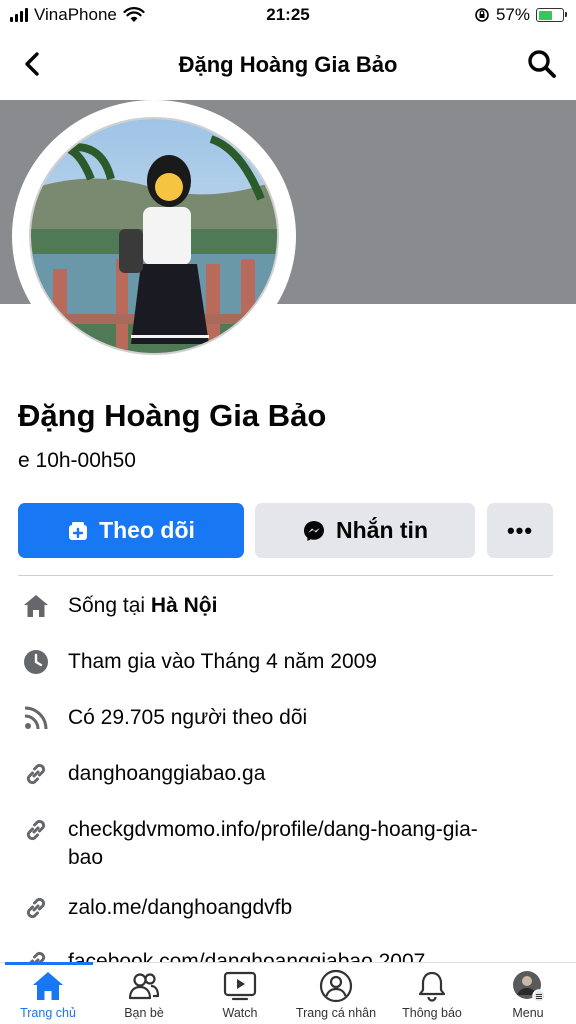  What do you see at coordinates (147, 530) in the screenshot?
I see `follow-label: Theo dõi` at bounding box center [147, 530].